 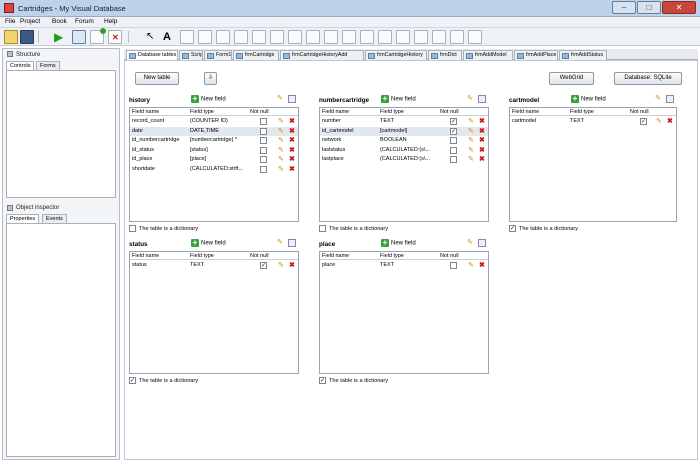 I want to click on save-icon, so click(x=27, y=37).